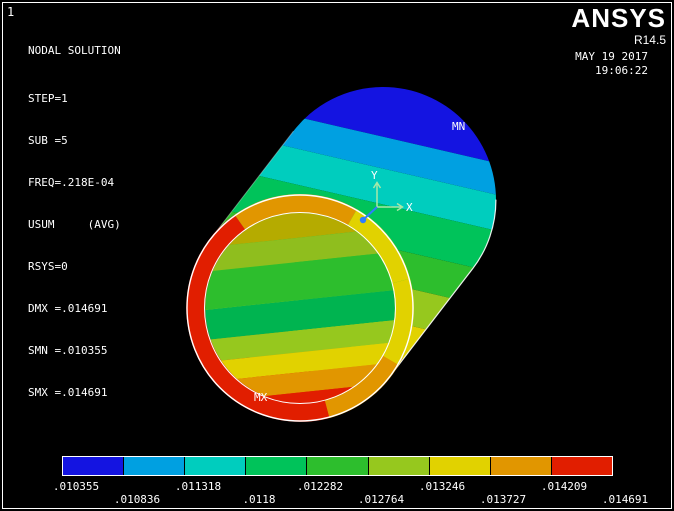 The height and width of the screenshot is (511, 674). What do you see at coordinates (625, 499) in the screenshot?
I see `legend-value: .014691` at bounding box center [625, 499].